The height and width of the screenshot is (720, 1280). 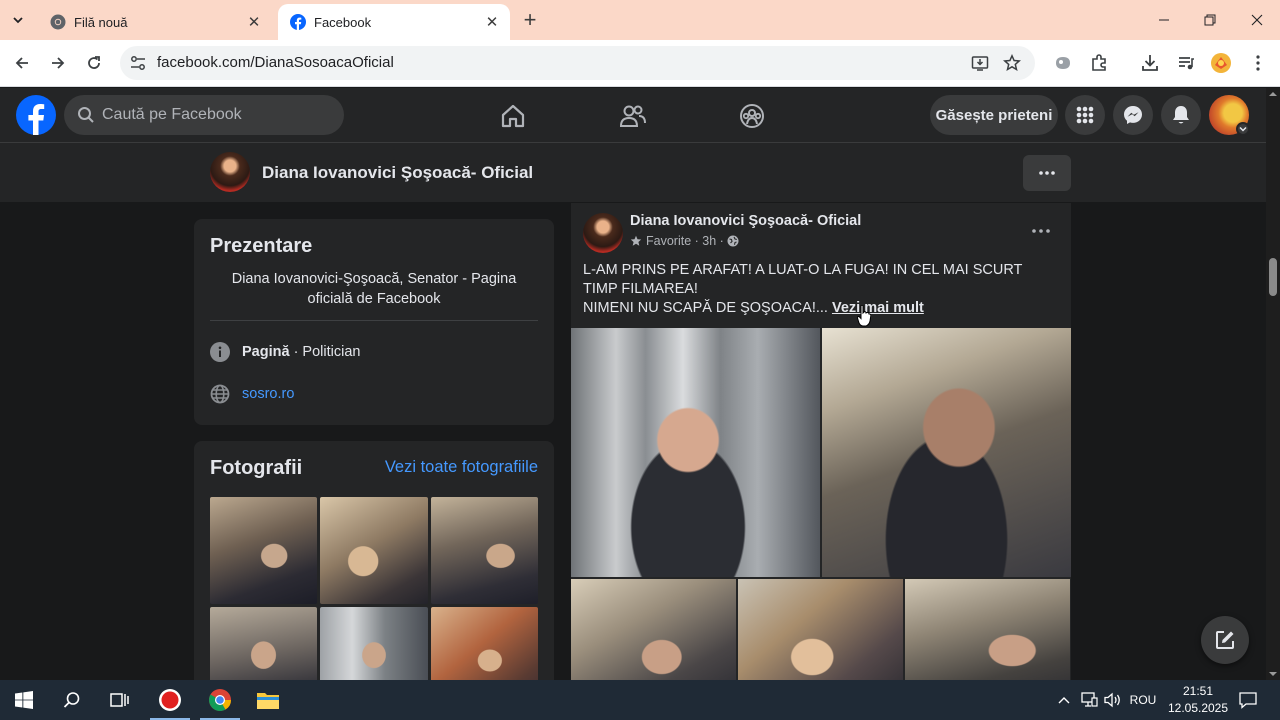 I want to click on scrollbar-thumb, so click(x=1273, y=277).